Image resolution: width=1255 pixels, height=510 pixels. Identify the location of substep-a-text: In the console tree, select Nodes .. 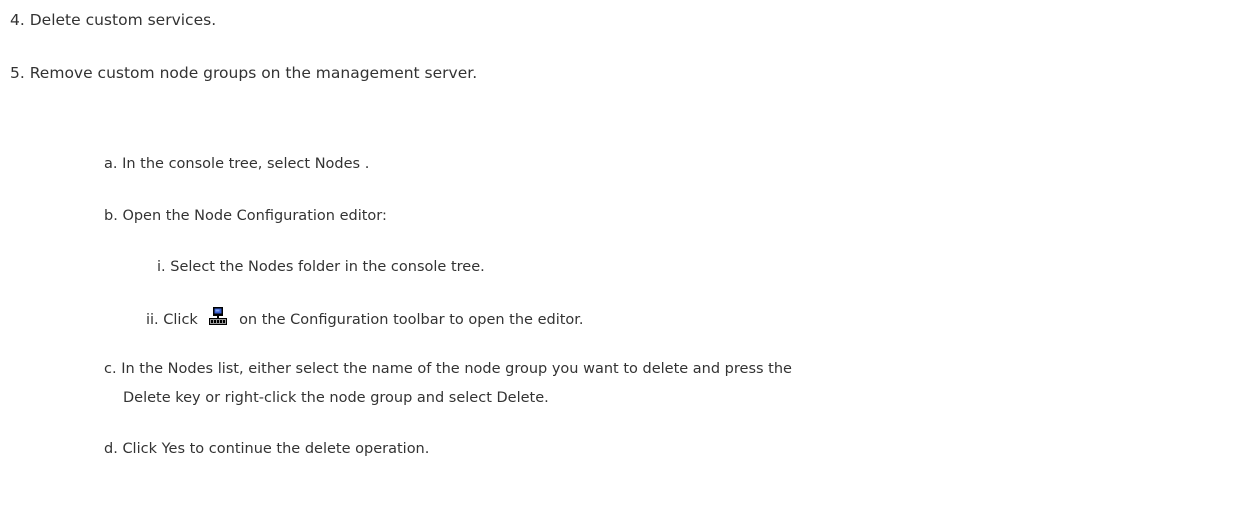
(246, 164).